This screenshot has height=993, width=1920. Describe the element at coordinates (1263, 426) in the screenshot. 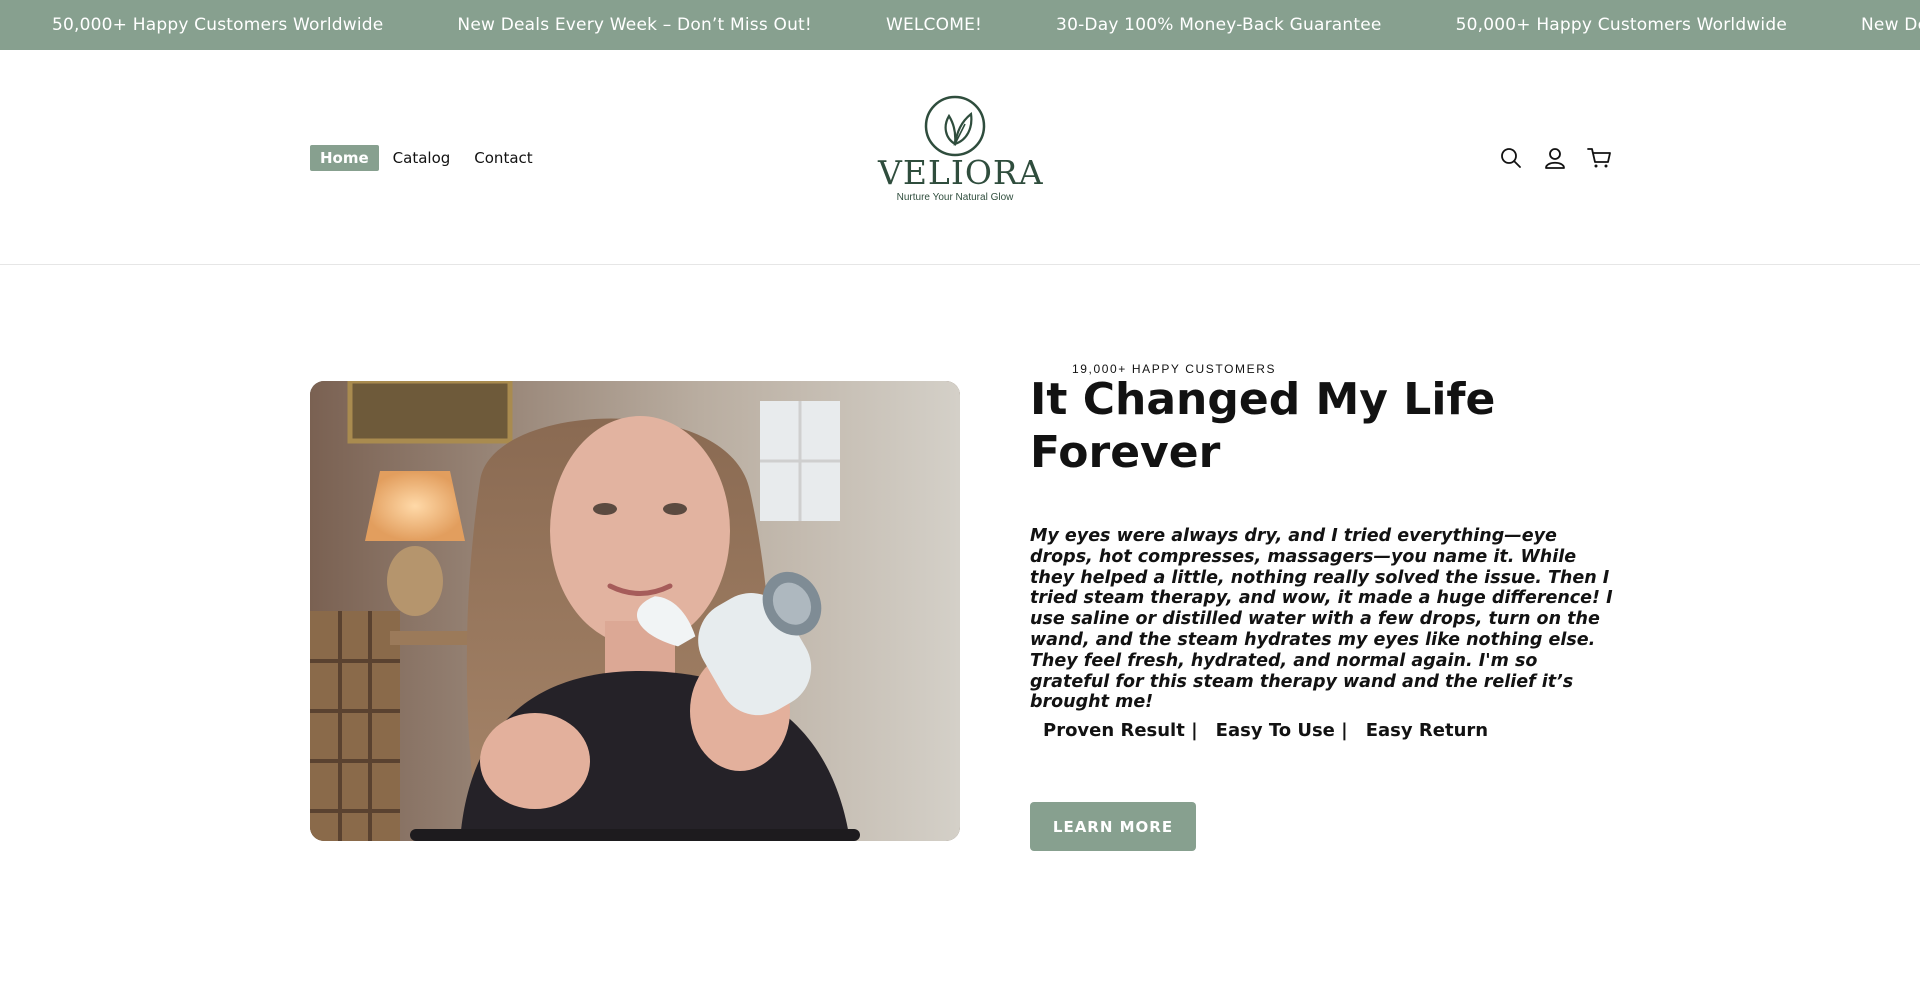

I see `hero-title: It Changed My Life Forever` at that location.